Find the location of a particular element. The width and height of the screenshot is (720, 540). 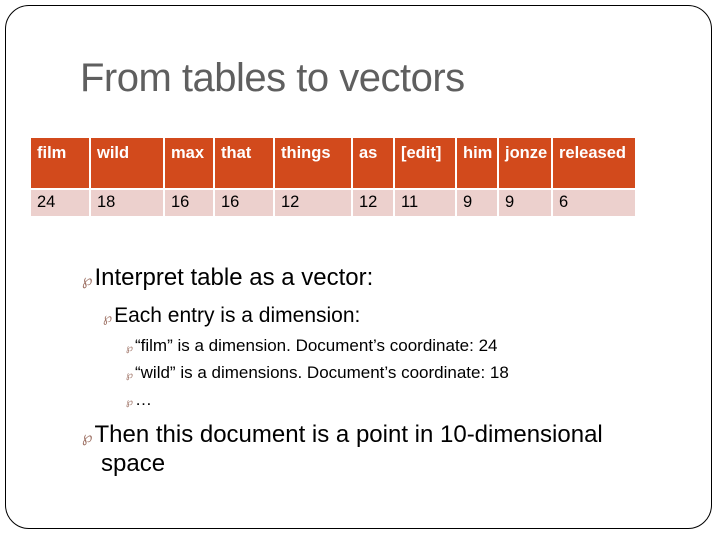

table-header-cell: things is located at coordinates (313, 163).